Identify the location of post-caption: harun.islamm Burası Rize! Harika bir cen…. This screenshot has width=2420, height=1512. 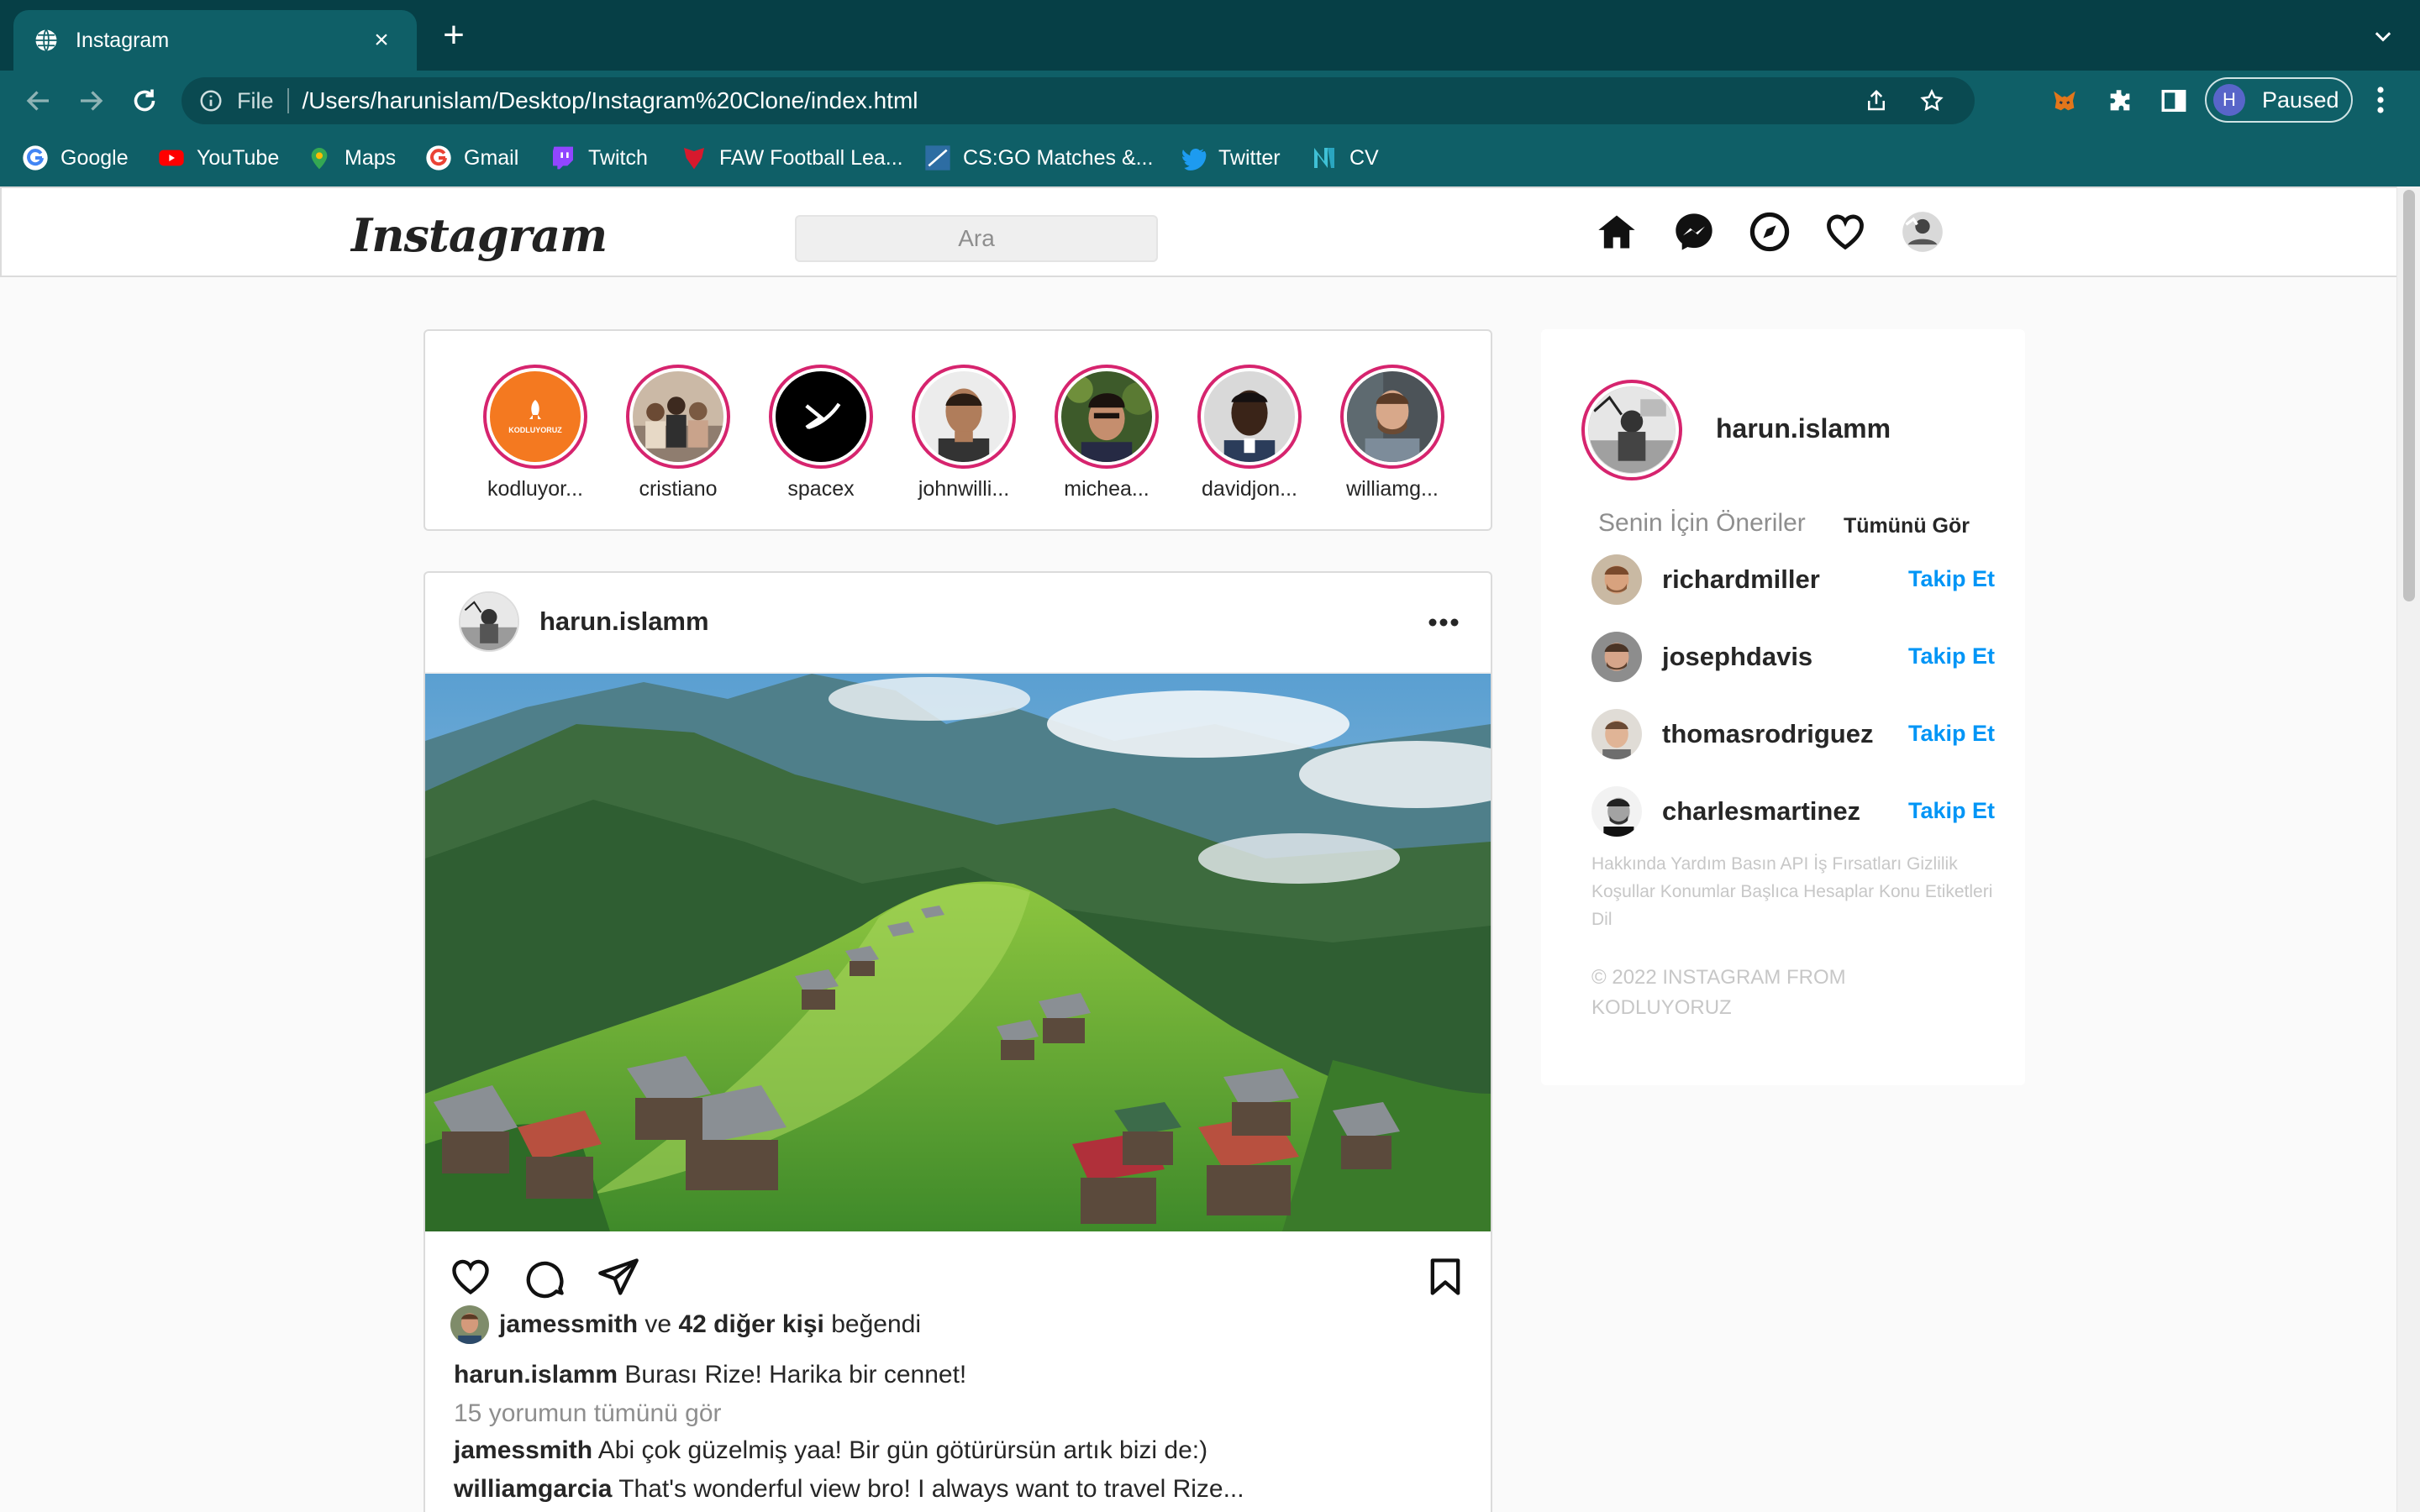
(710, 1375).